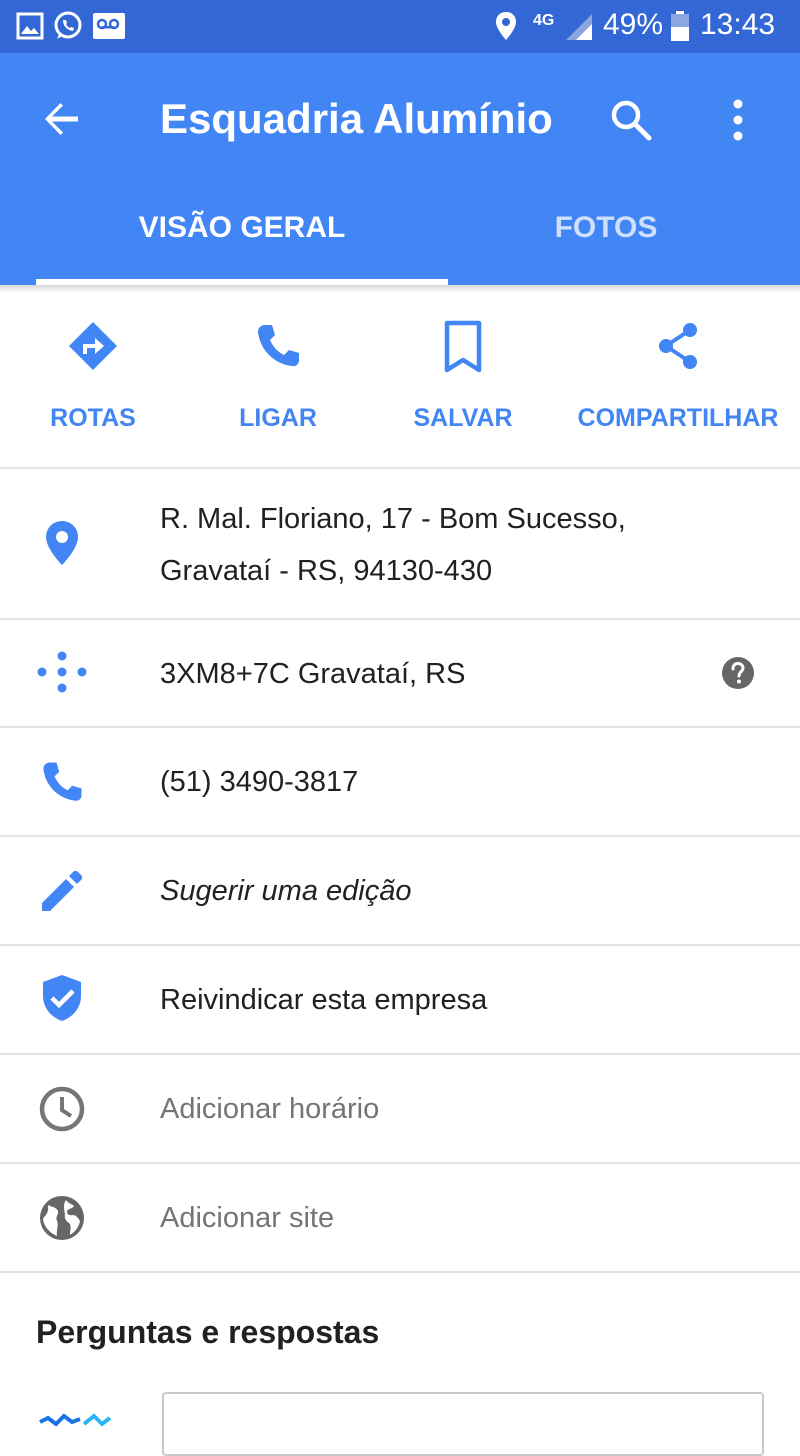 This screenshot has height=1456, width=800. Describe the element at coordinates (631, 120) in the screenshot. I see `search-icon` at that location.